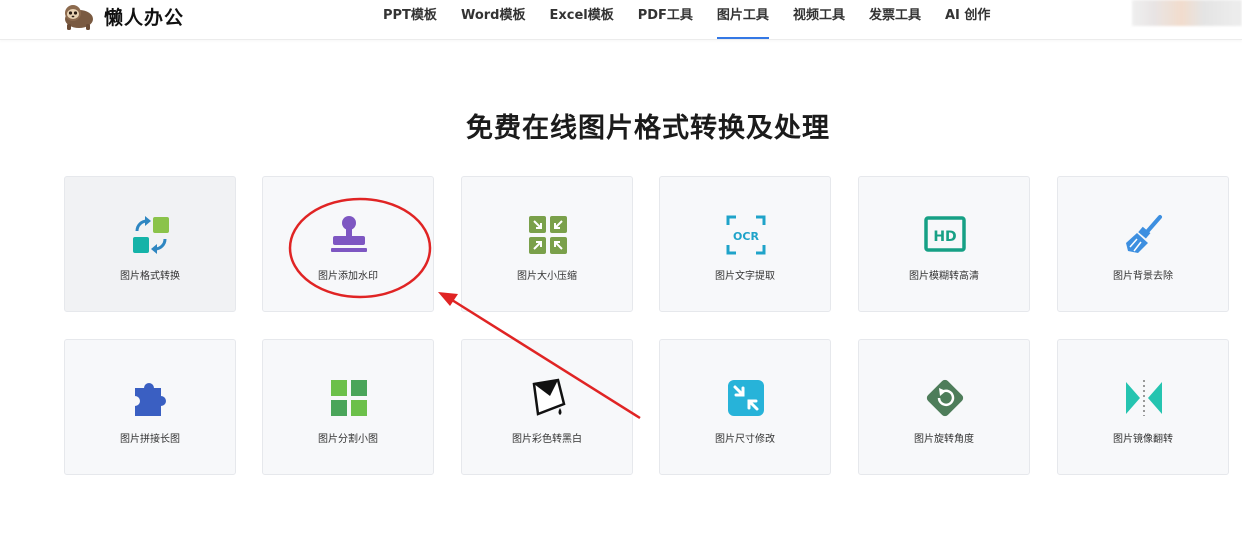 Image resolution: width=1242 pixels, height=538 pixels. I want to click on compress-icon, so click(548, 235).